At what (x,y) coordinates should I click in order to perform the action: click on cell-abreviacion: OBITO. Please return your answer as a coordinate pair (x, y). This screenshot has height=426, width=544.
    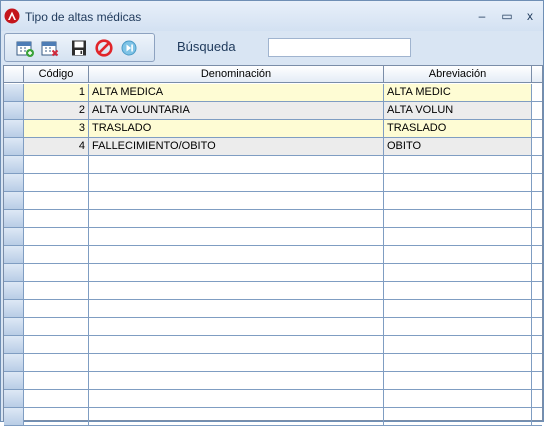
    Looking at the image, I should click on (458, 146).